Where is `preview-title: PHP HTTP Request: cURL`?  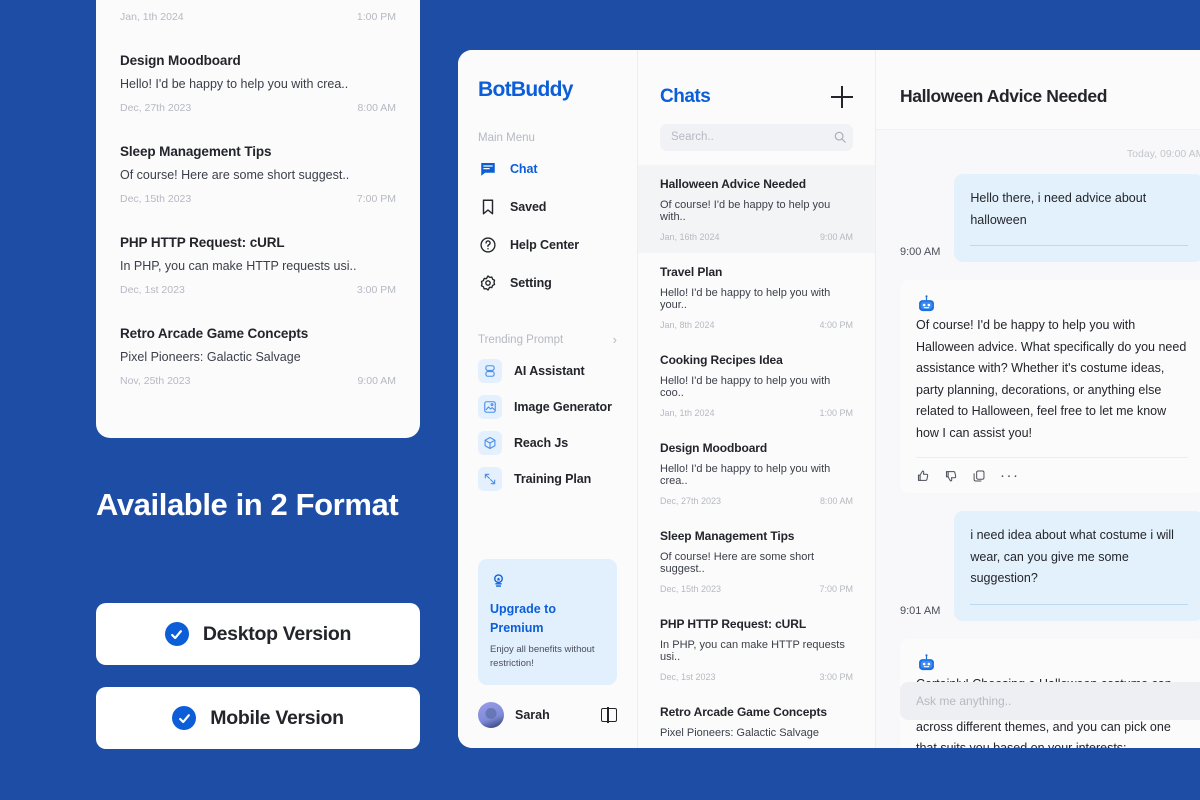 preview-title: PHP HTTP Request: cURL is located at coordinates (202, 242).